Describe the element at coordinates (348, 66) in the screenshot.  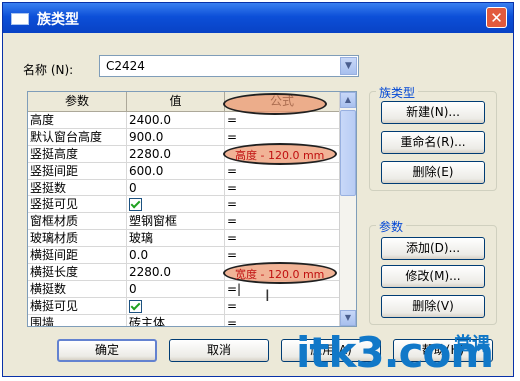
I see `chevron-down-icon: ▼` at that location.